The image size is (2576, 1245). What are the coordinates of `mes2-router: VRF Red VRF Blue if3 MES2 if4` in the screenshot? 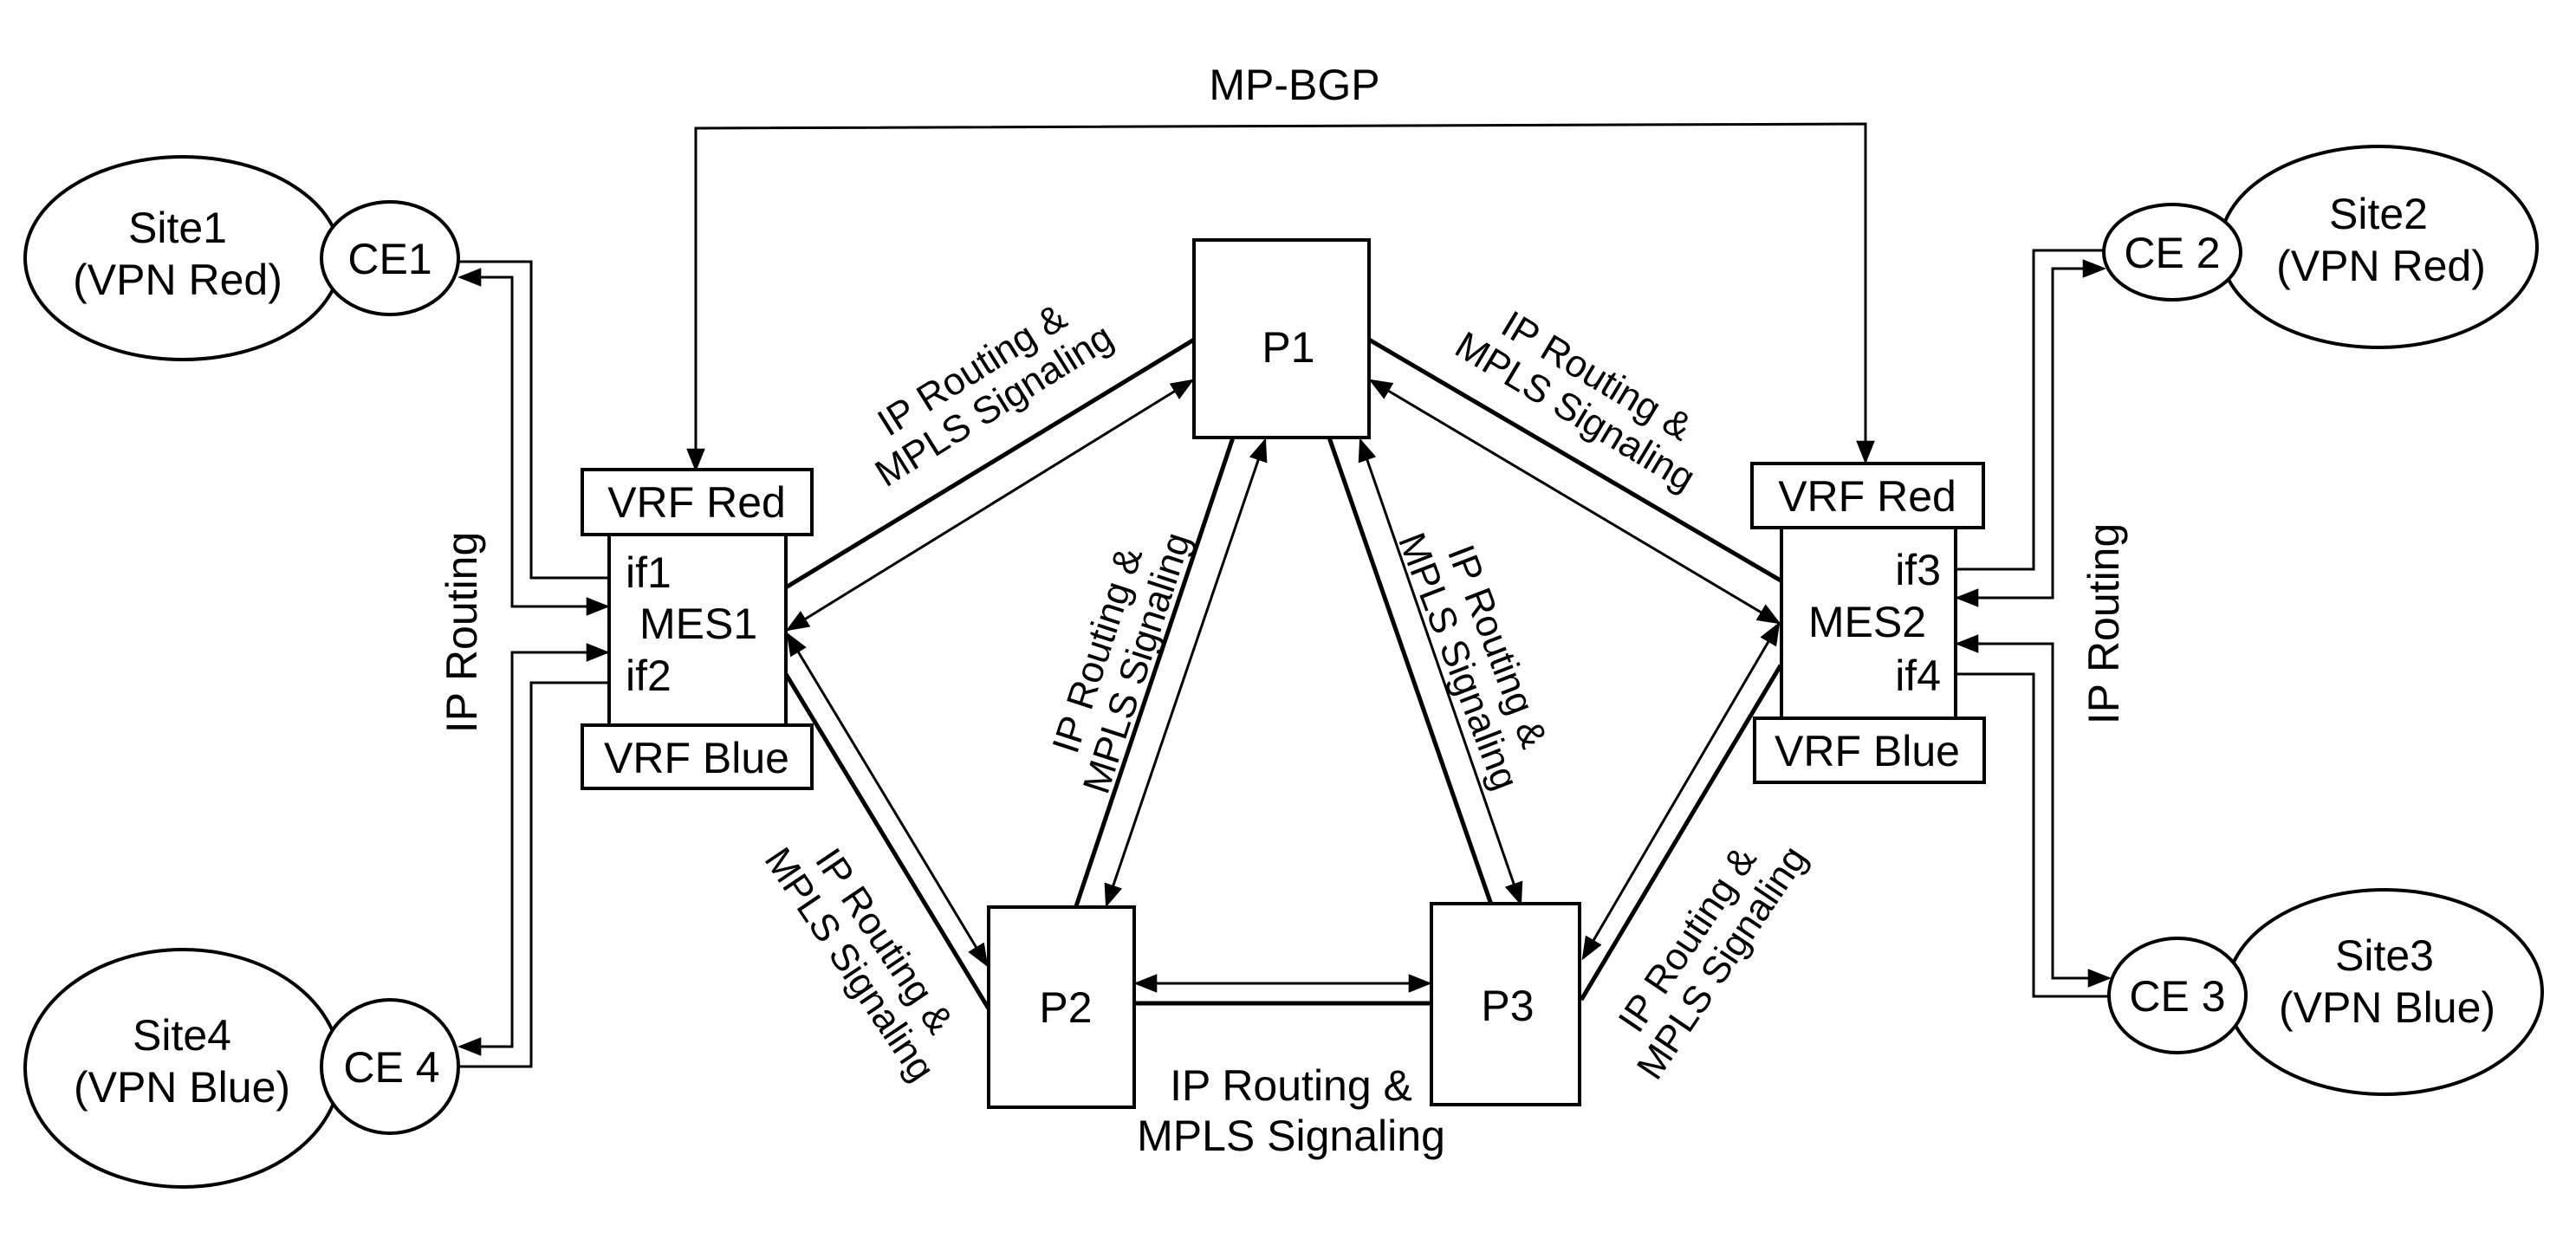 It's located at (1868, 623).